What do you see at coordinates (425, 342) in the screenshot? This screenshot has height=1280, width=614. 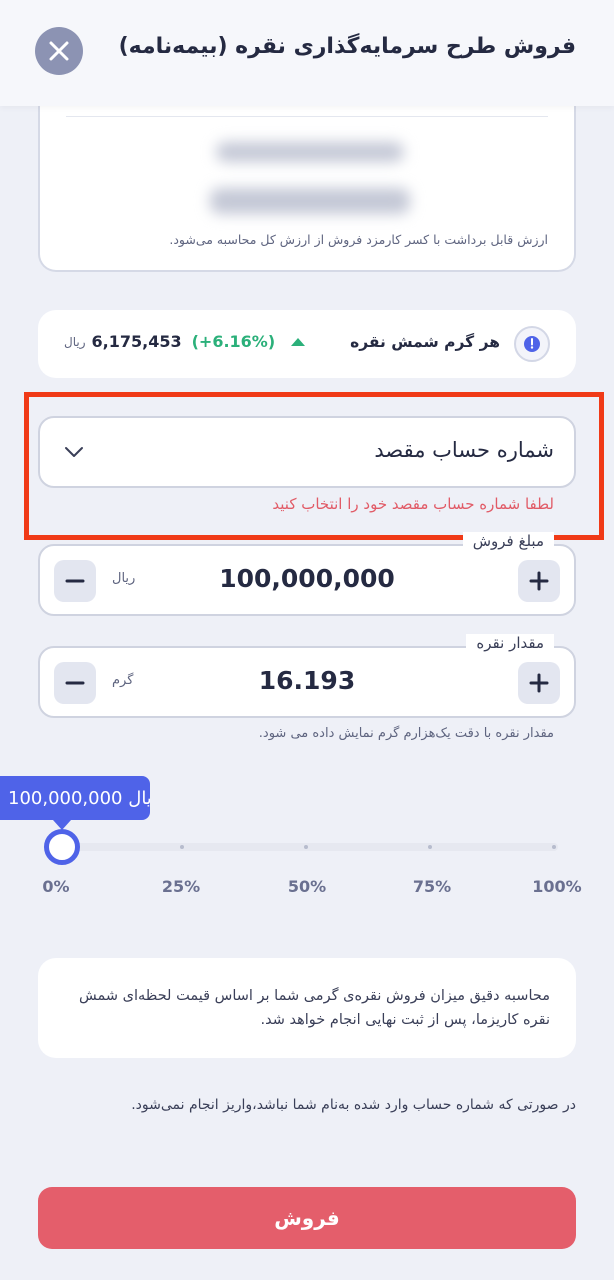 I see `price-label: هر گرم شمش نقره` at bounding box center [425, 342].